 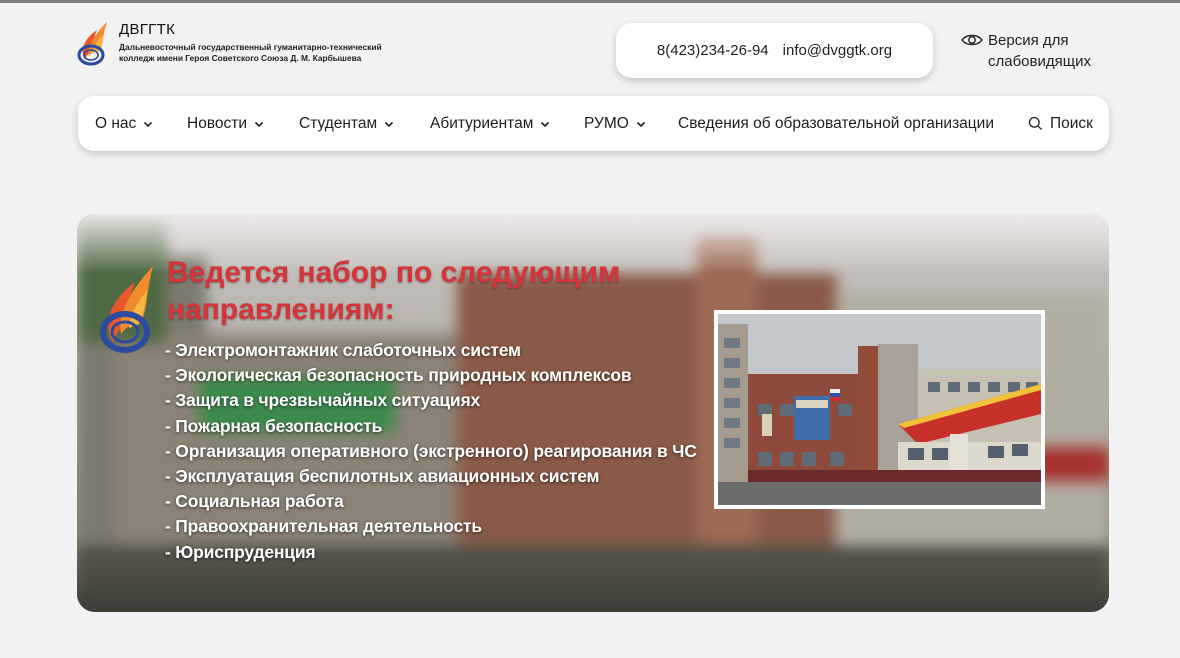 I want to click on top-border, so click(x=590, y=1).